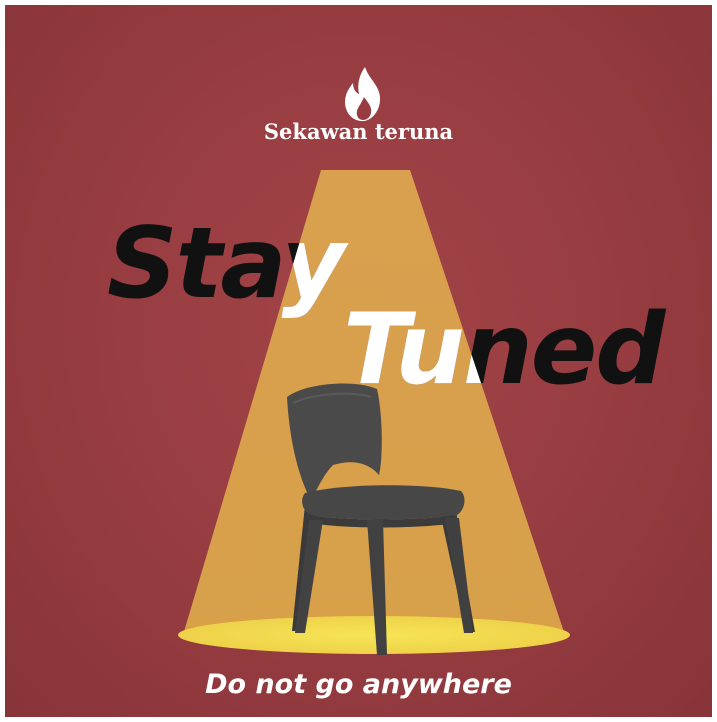 This screenshot has width=717, height=722. I want to click on tagline: Do not go anywhere, so click(358, 684).